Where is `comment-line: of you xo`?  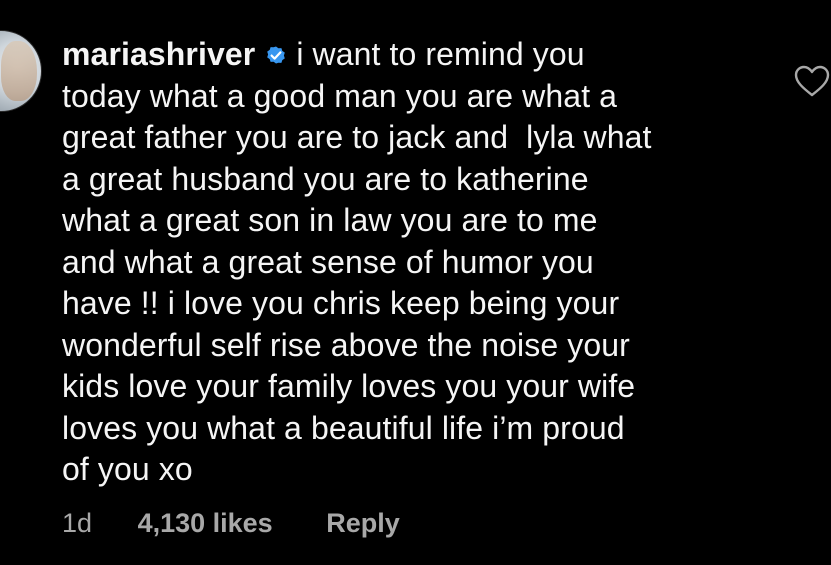 comment-line: of you xo is located at coordinates (127, 469).